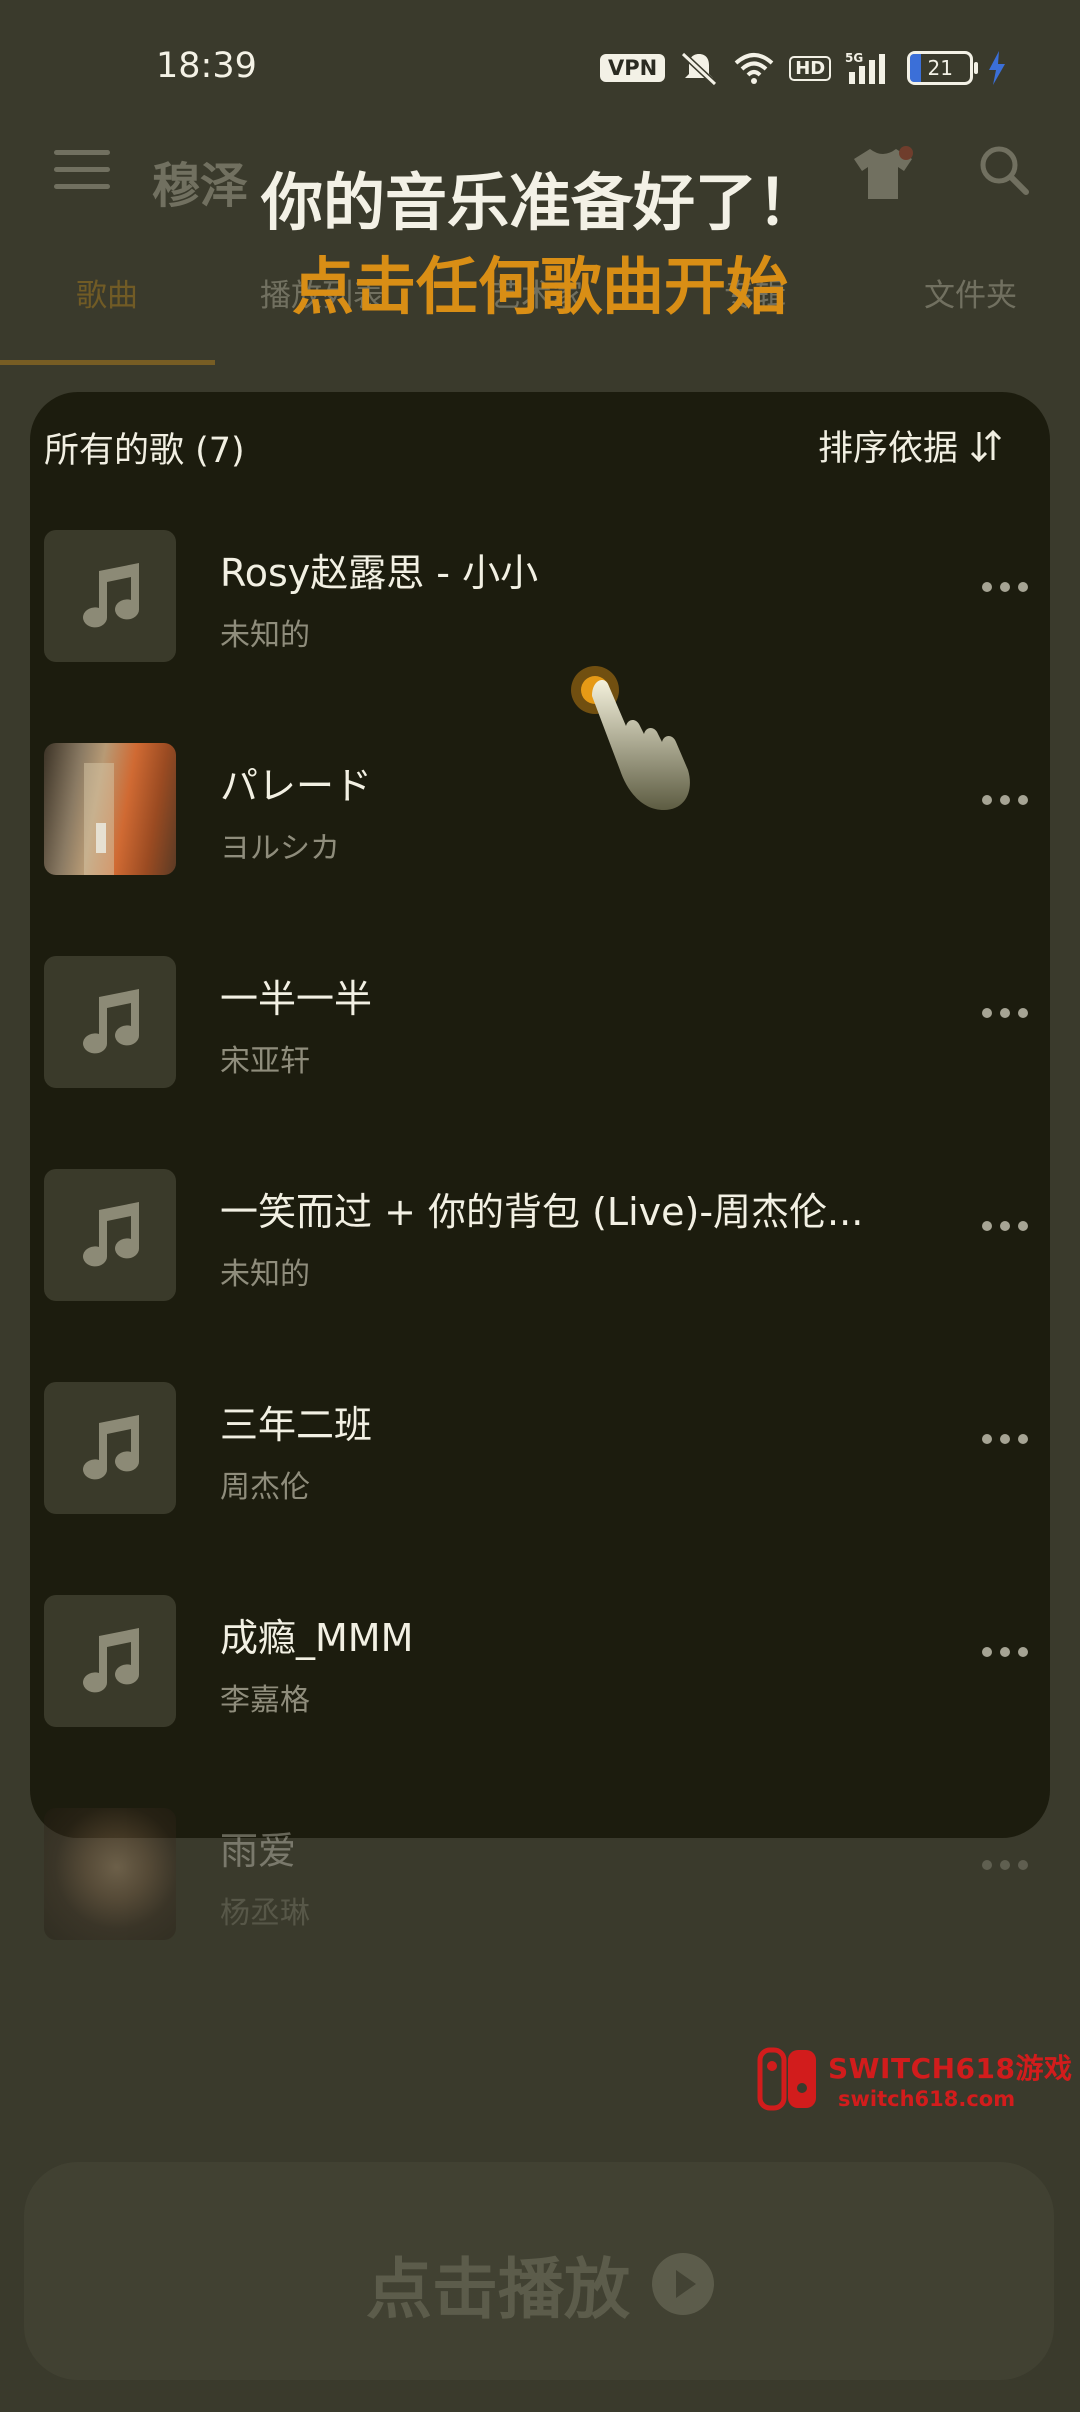 Image resolution: width=1080 pixels, height=2412 pixels. Describe the element at coordinates (786, 2079) in the screenshot. I see `switch-logo-icon` at that location.